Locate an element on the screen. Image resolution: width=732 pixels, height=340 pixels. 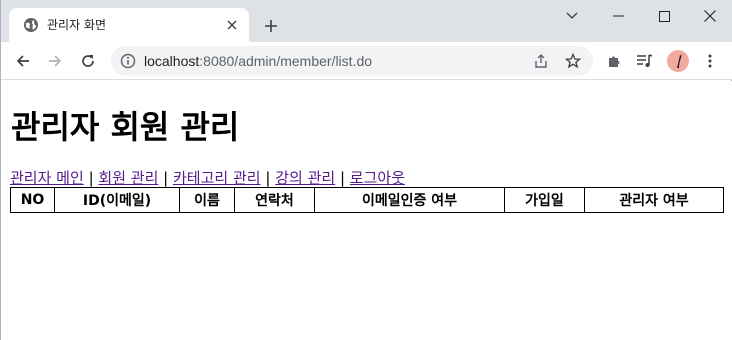
nav-logout-link: 로그아웃 is located at coordinates (377, 178).